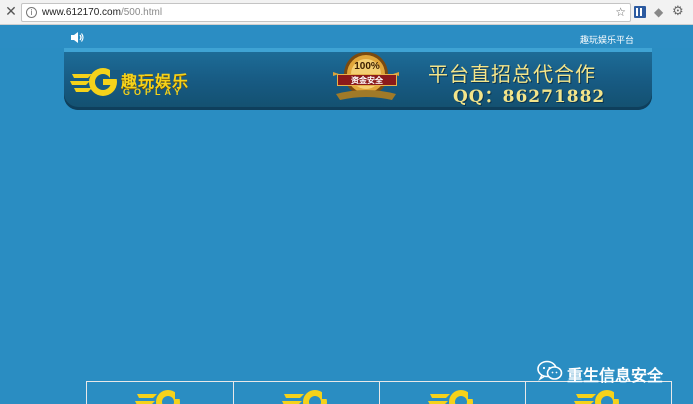 Image resolution: width=693 pixels, height=404 pixels. I want to click on gear-extension-icon: ⚙, so click(679, 12).